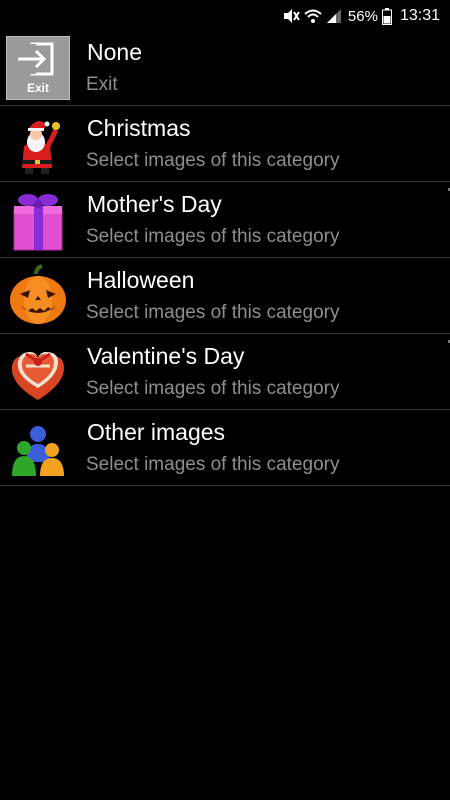  Describe the element at coordinates (225, 16) in the screenshot. I see `status-bar: 56% 13:31` at that location.